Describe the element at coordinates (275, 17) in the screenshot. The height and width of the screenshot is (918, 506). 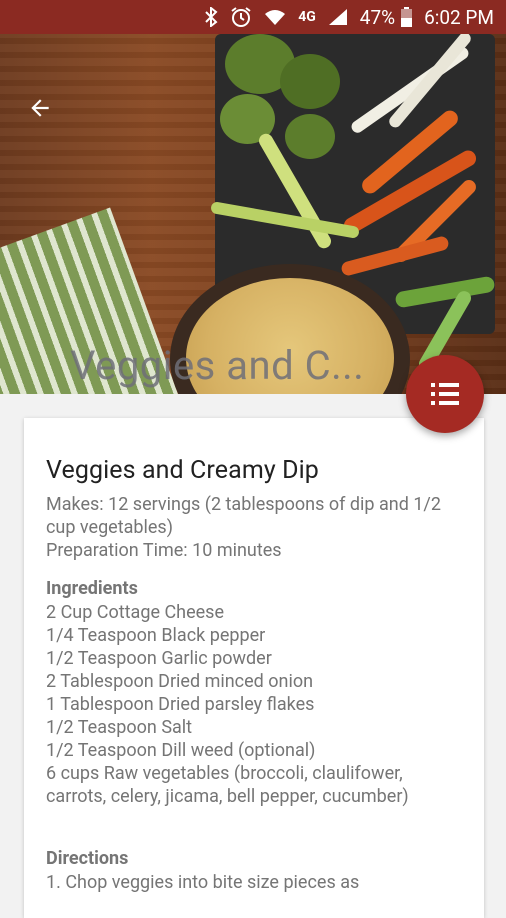
I see `wifi-icon` at that location.